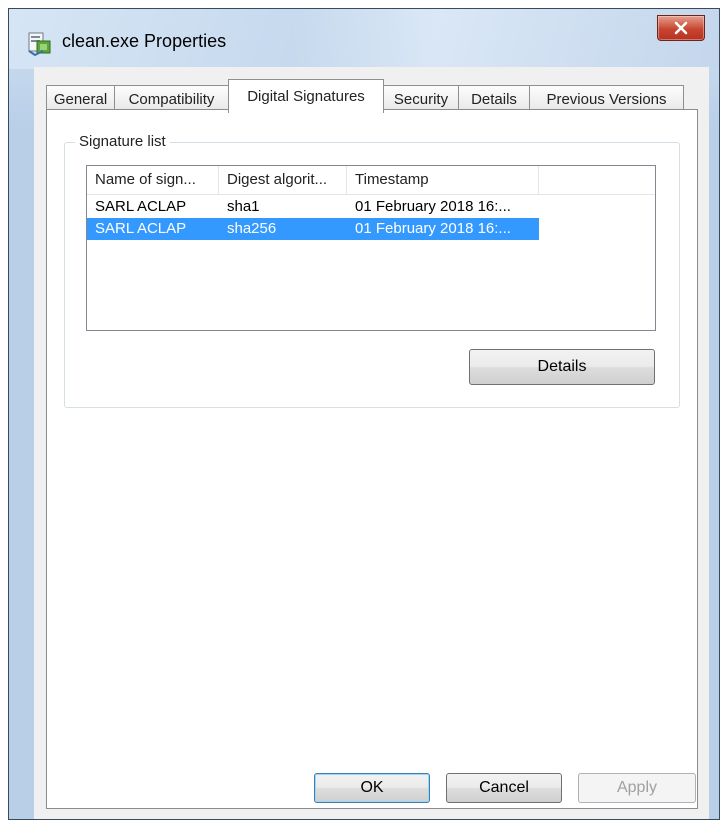 Image resolution: width=724 pixels, height=826 pixels. Describe the element at coordinates (637, 788) in the screenshot. I see `apply-button: Apply` at that location.